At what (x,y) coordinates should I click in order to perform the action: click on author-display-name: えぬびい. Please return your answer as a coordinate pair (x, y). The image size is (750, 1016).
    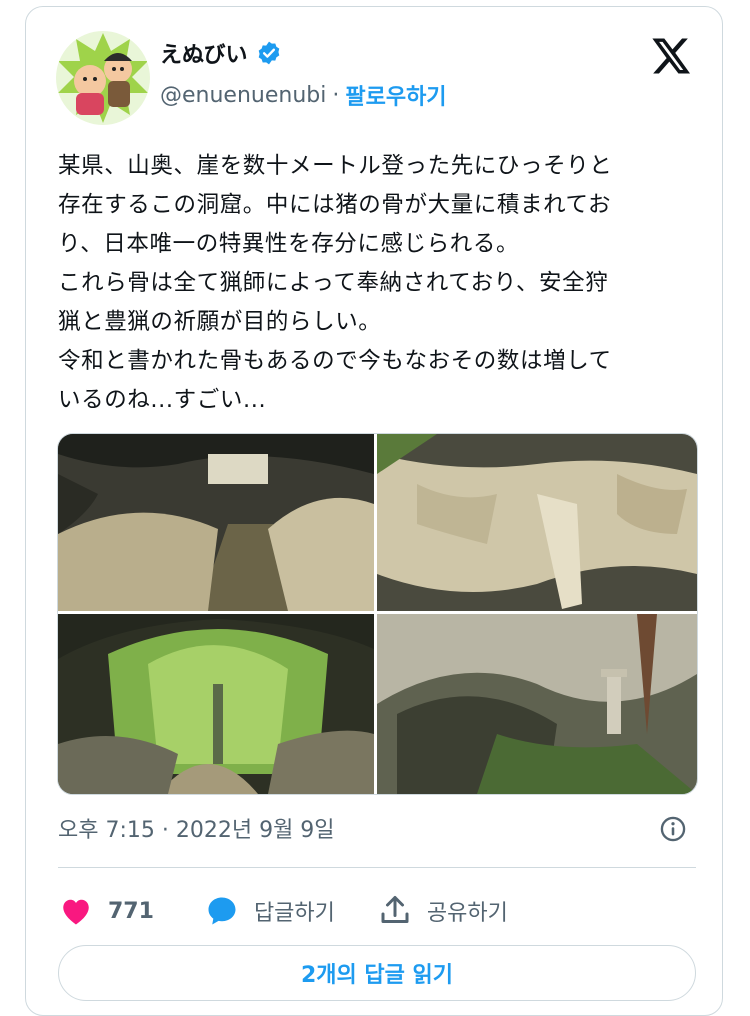
    Looking at the image, I should click on (204, 53).